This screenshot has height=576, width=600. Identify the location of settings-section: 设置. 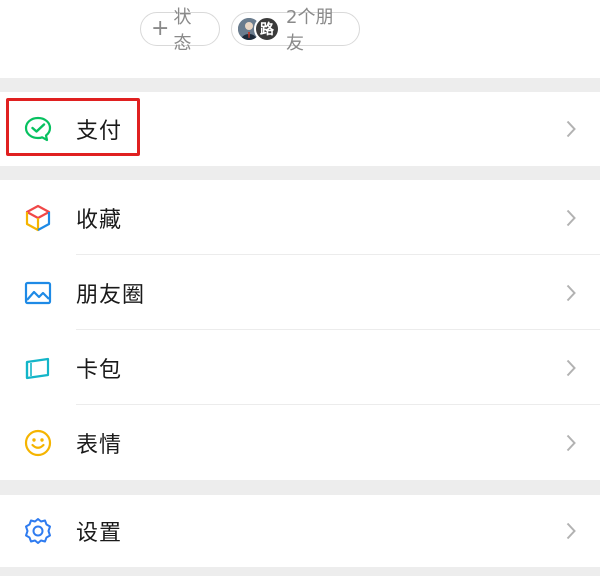
(300, 531).